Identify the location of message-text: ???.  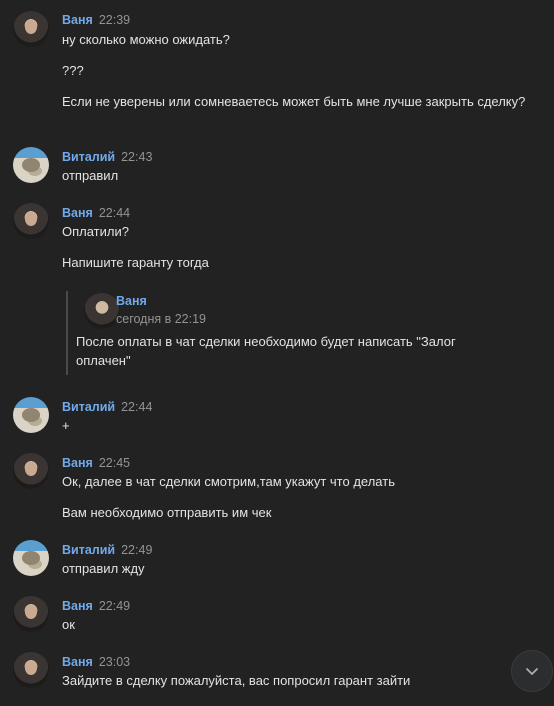
(73, 70).